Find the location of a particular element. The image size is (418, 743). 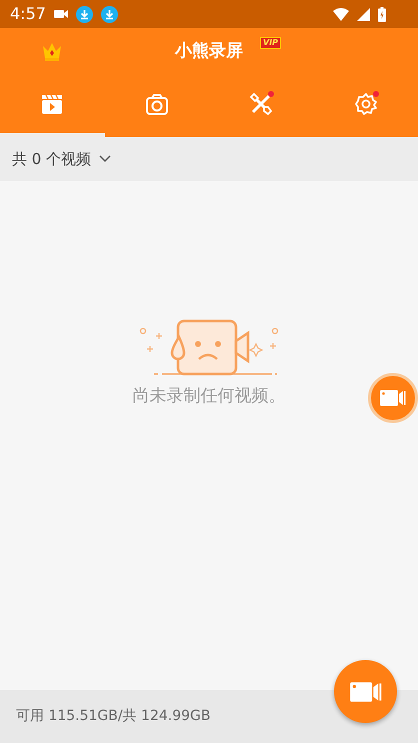

record-button is located at coordinates (365, 691).